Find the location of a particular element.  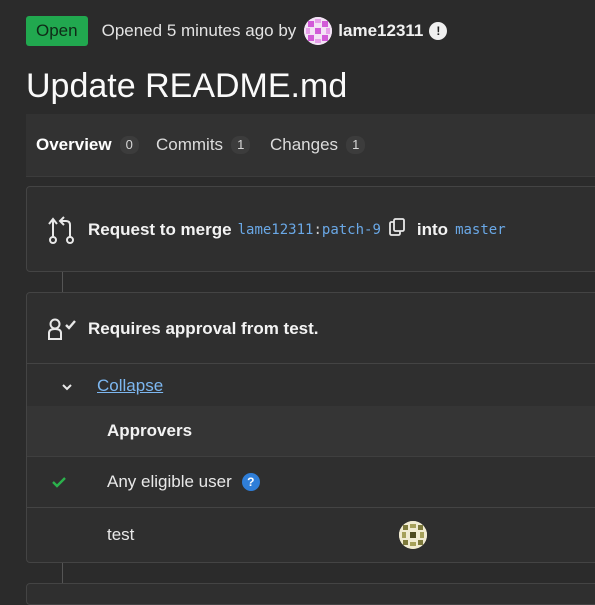

user-avatar is located at coordinates (318, 31).